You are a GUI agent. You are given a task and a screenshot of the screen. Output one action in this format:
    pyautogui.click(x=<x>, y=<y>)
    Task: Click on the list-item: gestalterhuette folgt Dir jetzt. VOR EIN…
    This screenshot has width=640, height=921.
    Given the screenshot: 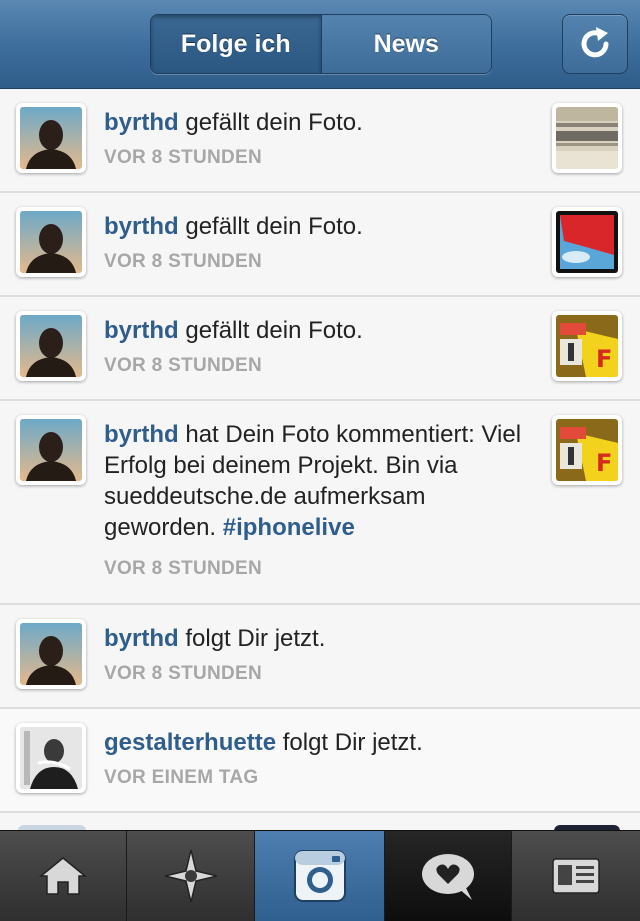 What is the action you would take?
    pyautogui.click(x=320, y=761)
    